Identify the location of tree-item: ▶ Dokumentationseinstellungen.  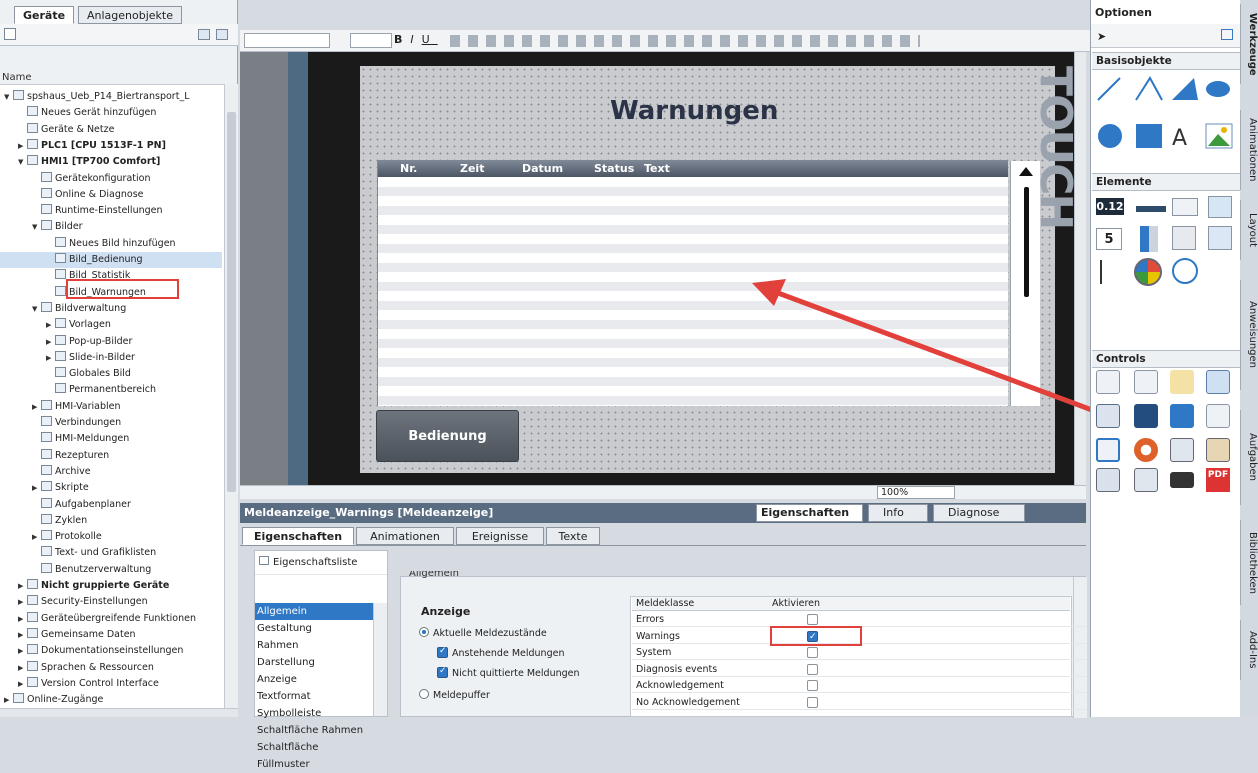
(111, 651).